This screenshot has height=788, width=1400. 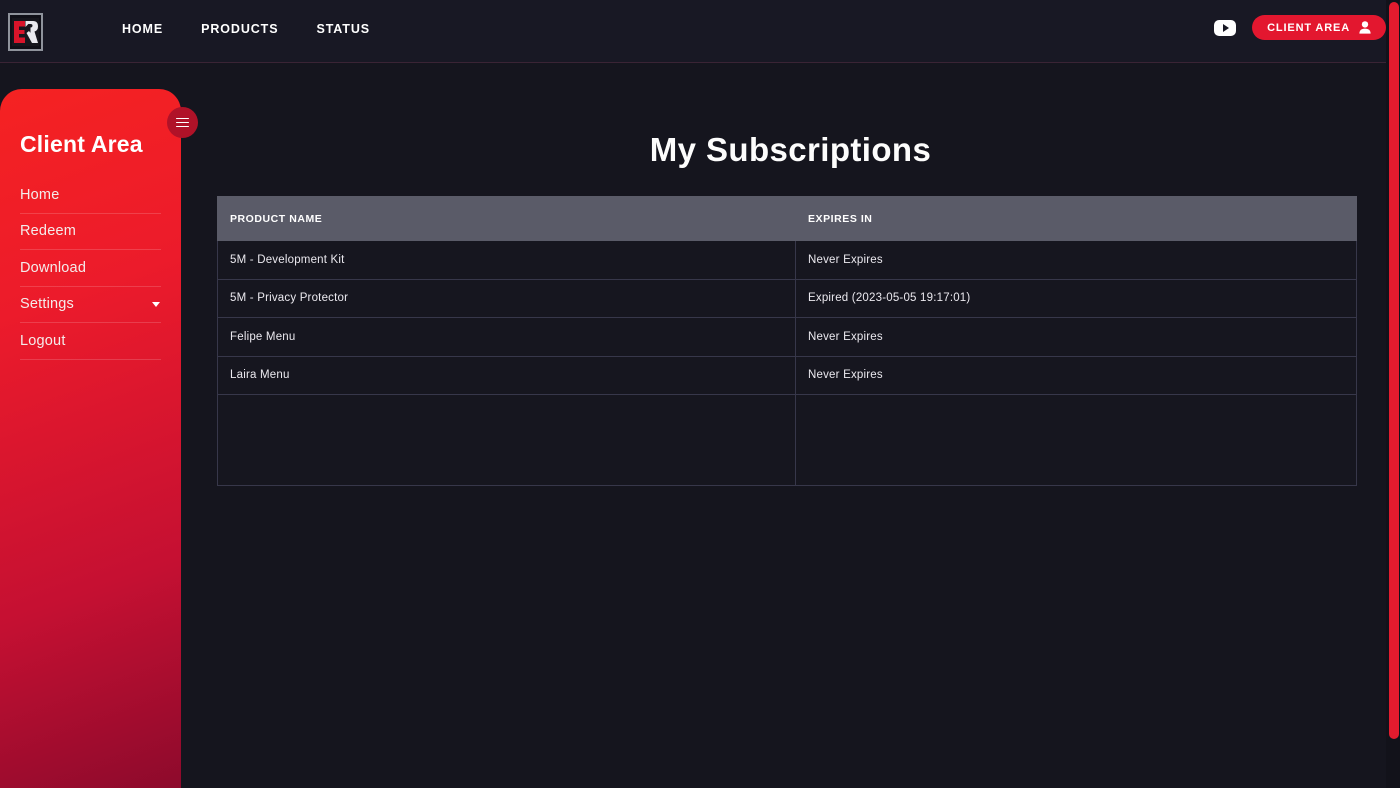 I want to click on table-row: Felipe Menu Never Expires, so click(x=787, y=337).